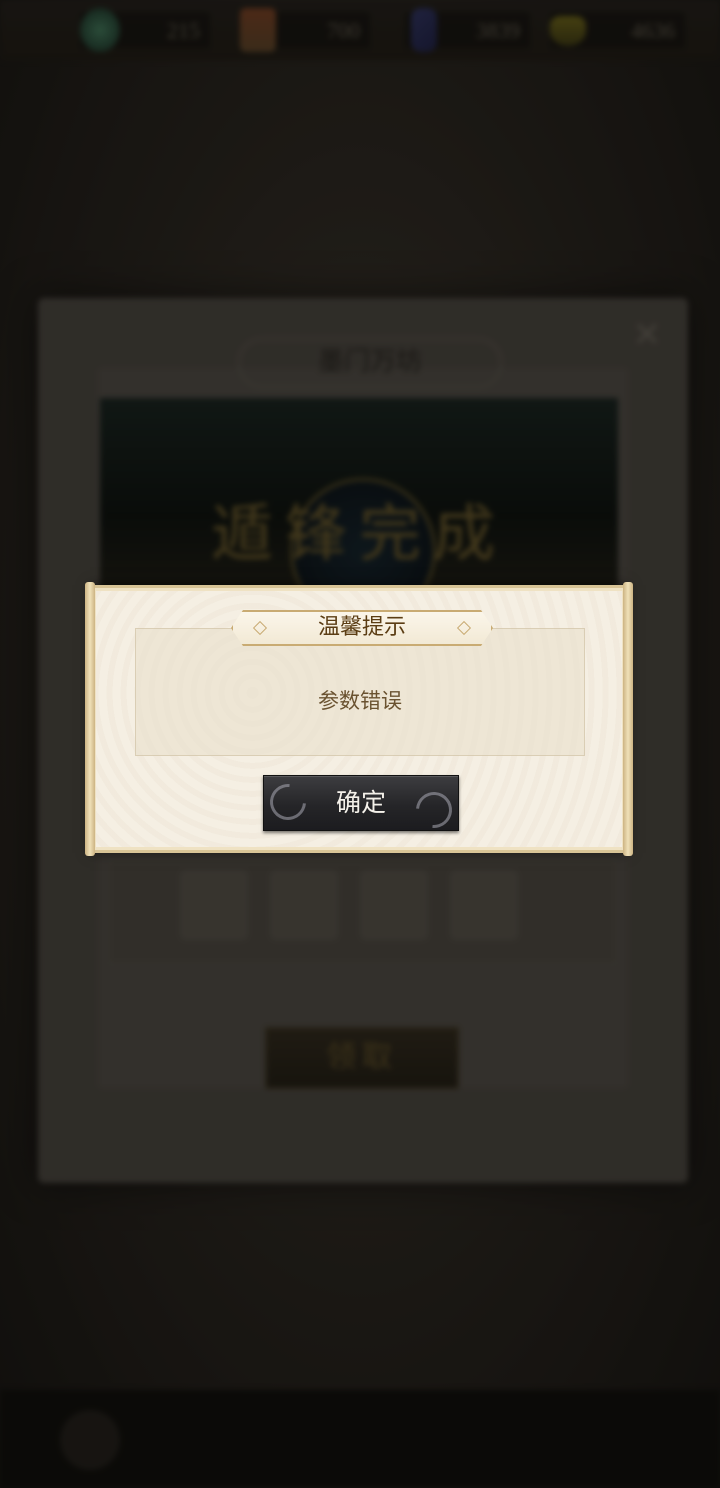 This screenshot has height=1488, width=720. I want to click on dialog-title: 温馨提示, so click(361, 627).